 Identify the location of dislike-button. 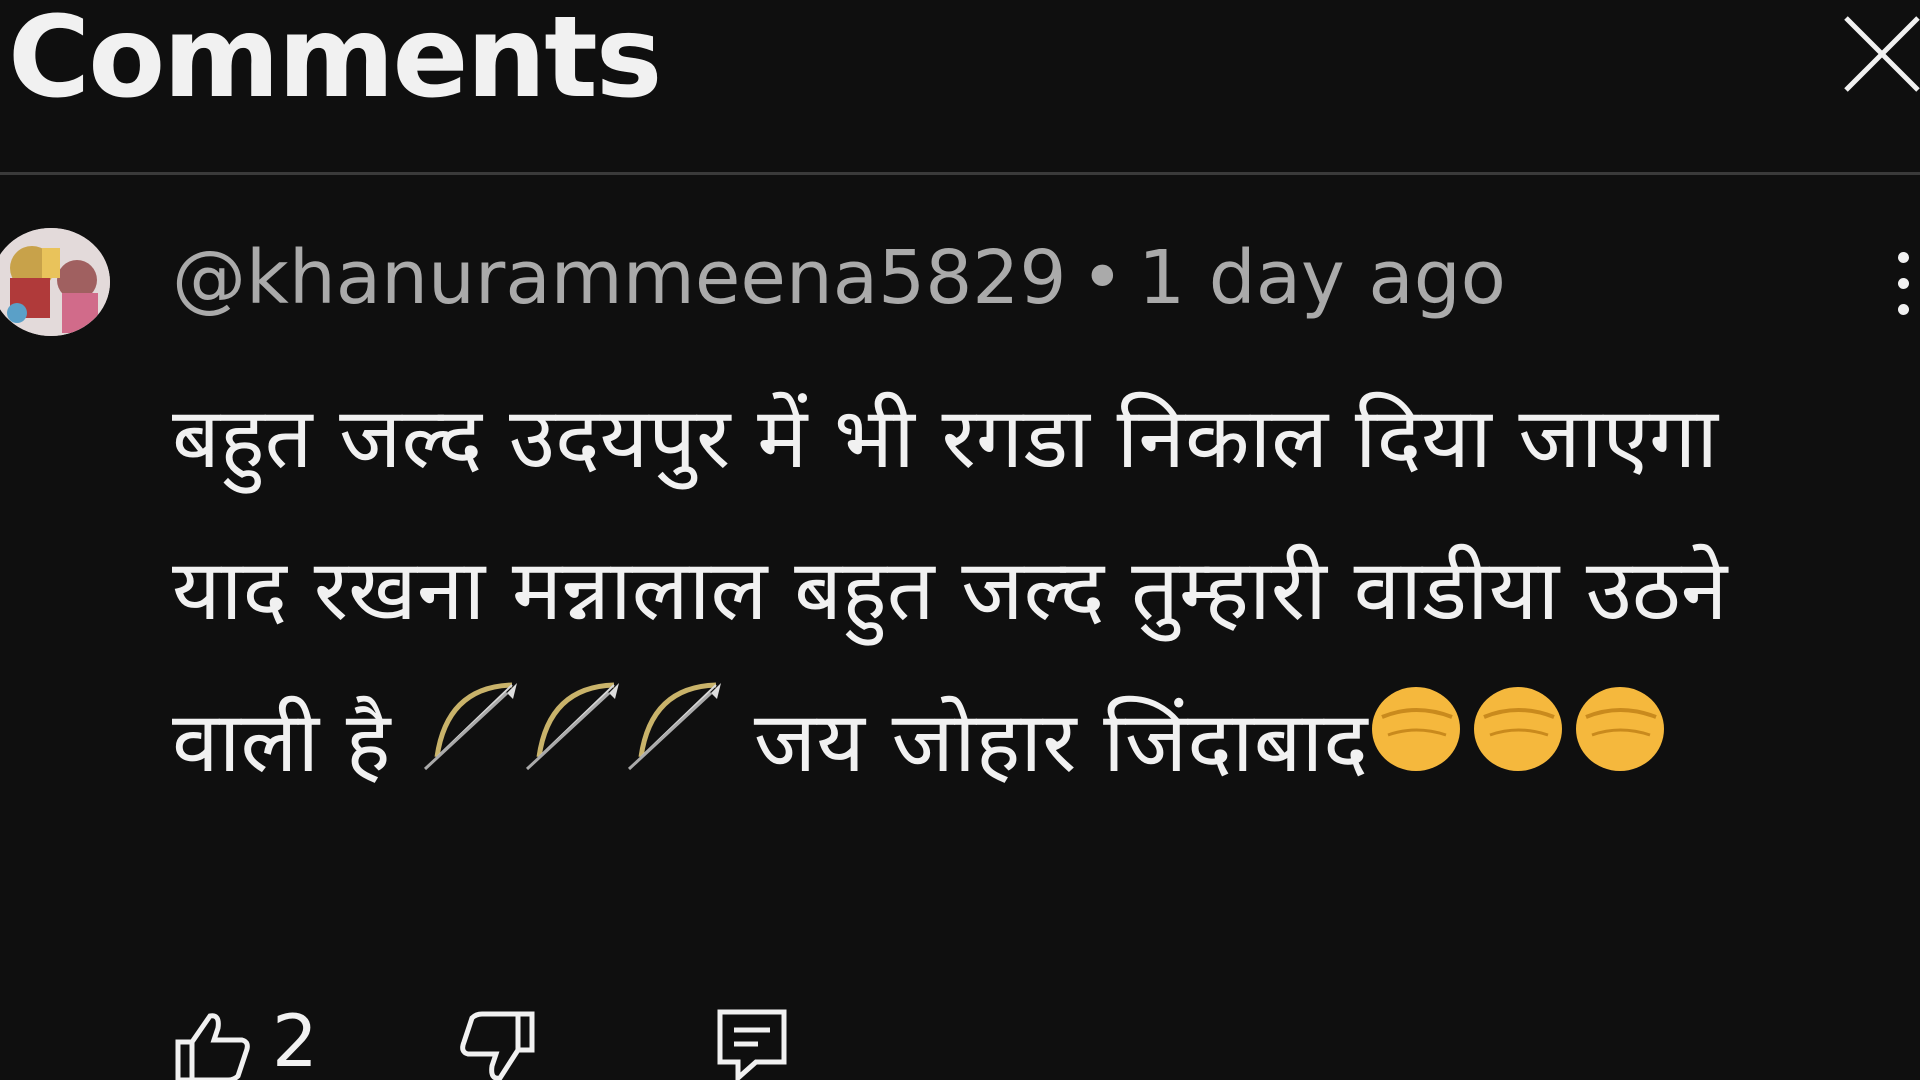
(498, 1045).